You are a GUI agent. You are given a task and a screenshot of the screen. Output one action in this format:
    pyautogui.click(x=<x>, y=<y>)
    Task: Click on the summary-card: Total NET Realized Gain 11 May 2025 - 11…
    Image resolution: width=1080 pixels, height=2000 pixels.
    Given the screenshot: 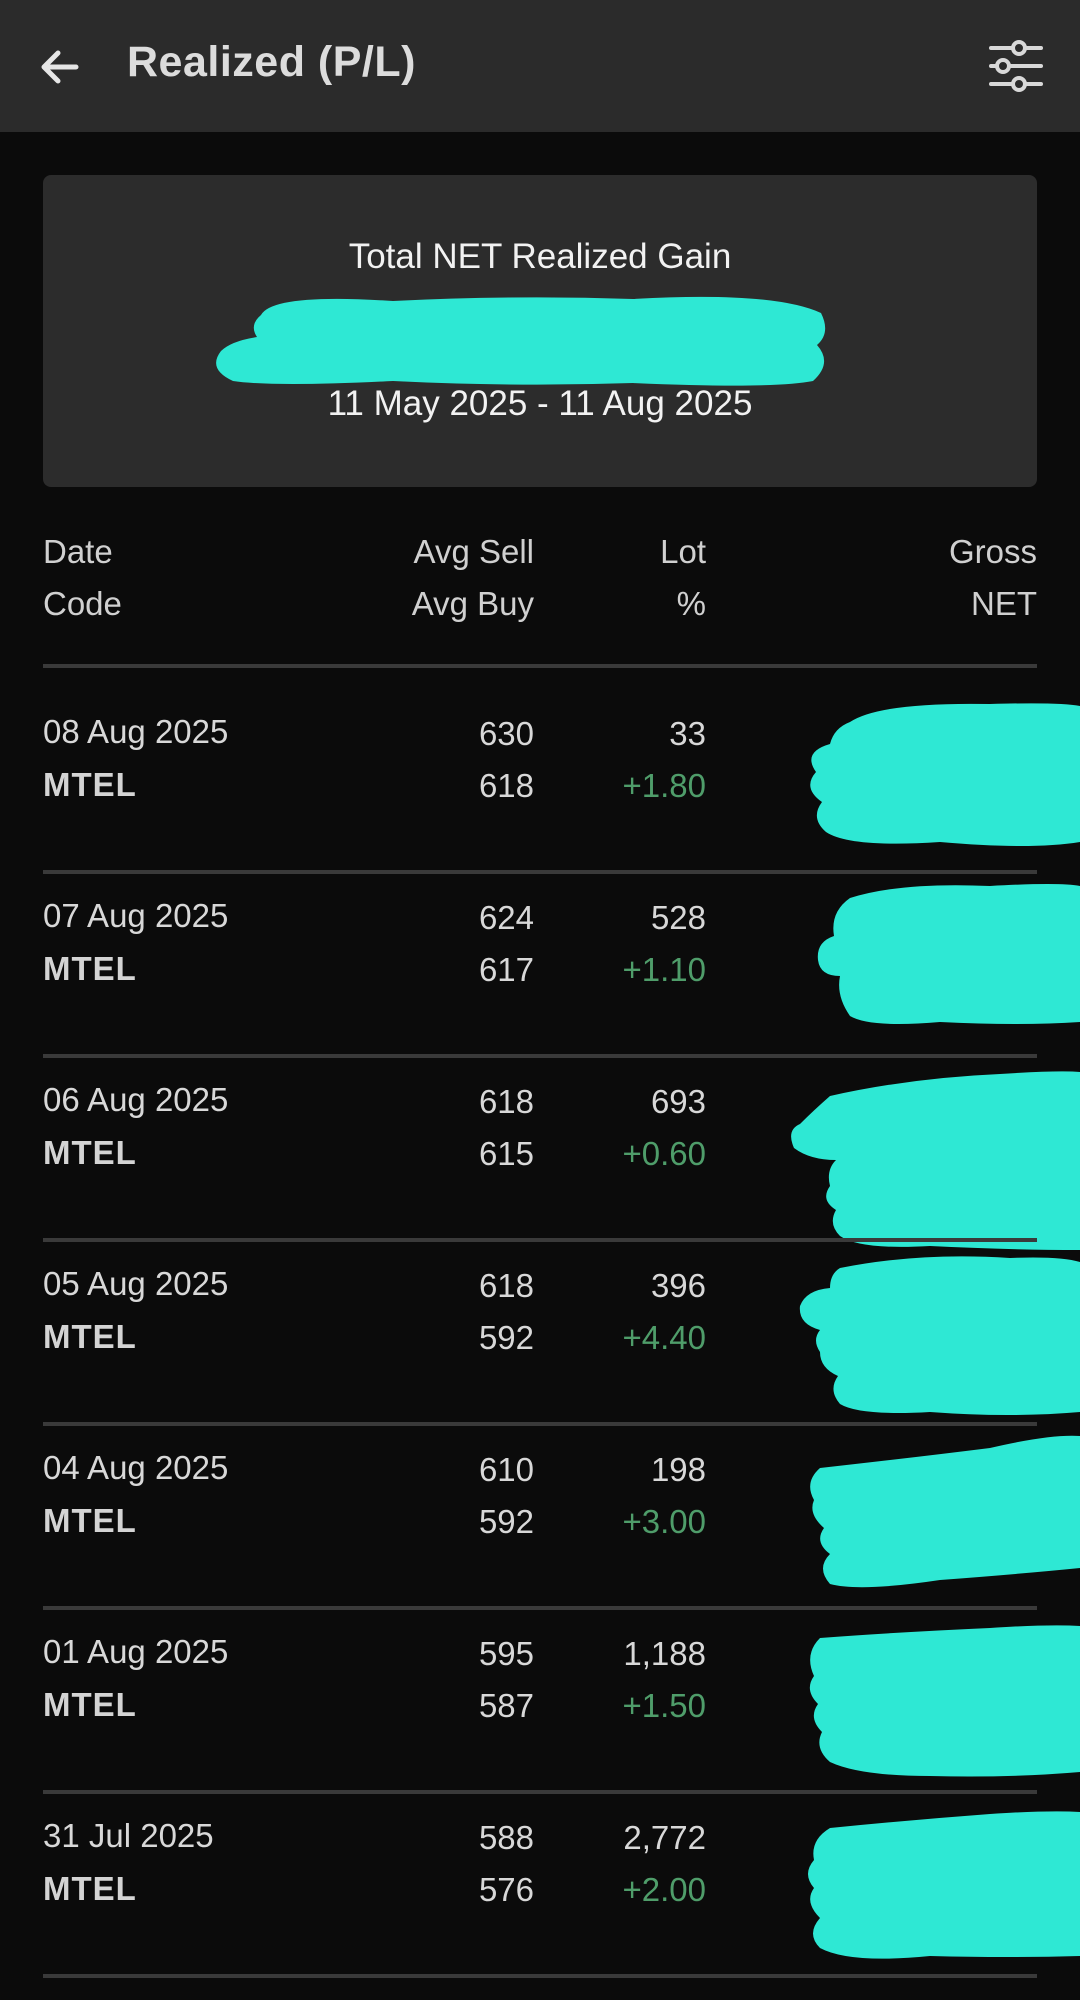 What is the action you would take?
    pyautogui.click(x=540, y=331)
    